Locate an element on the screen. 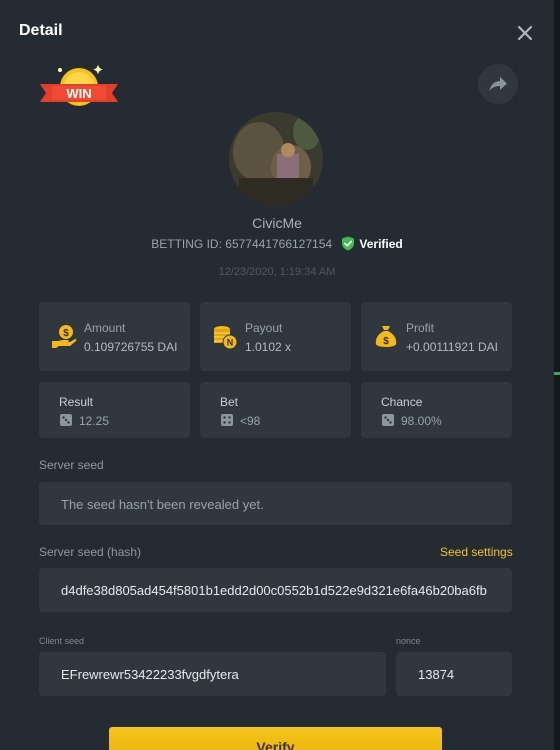  profit-label: Profit is located at coordinates (420, 328).